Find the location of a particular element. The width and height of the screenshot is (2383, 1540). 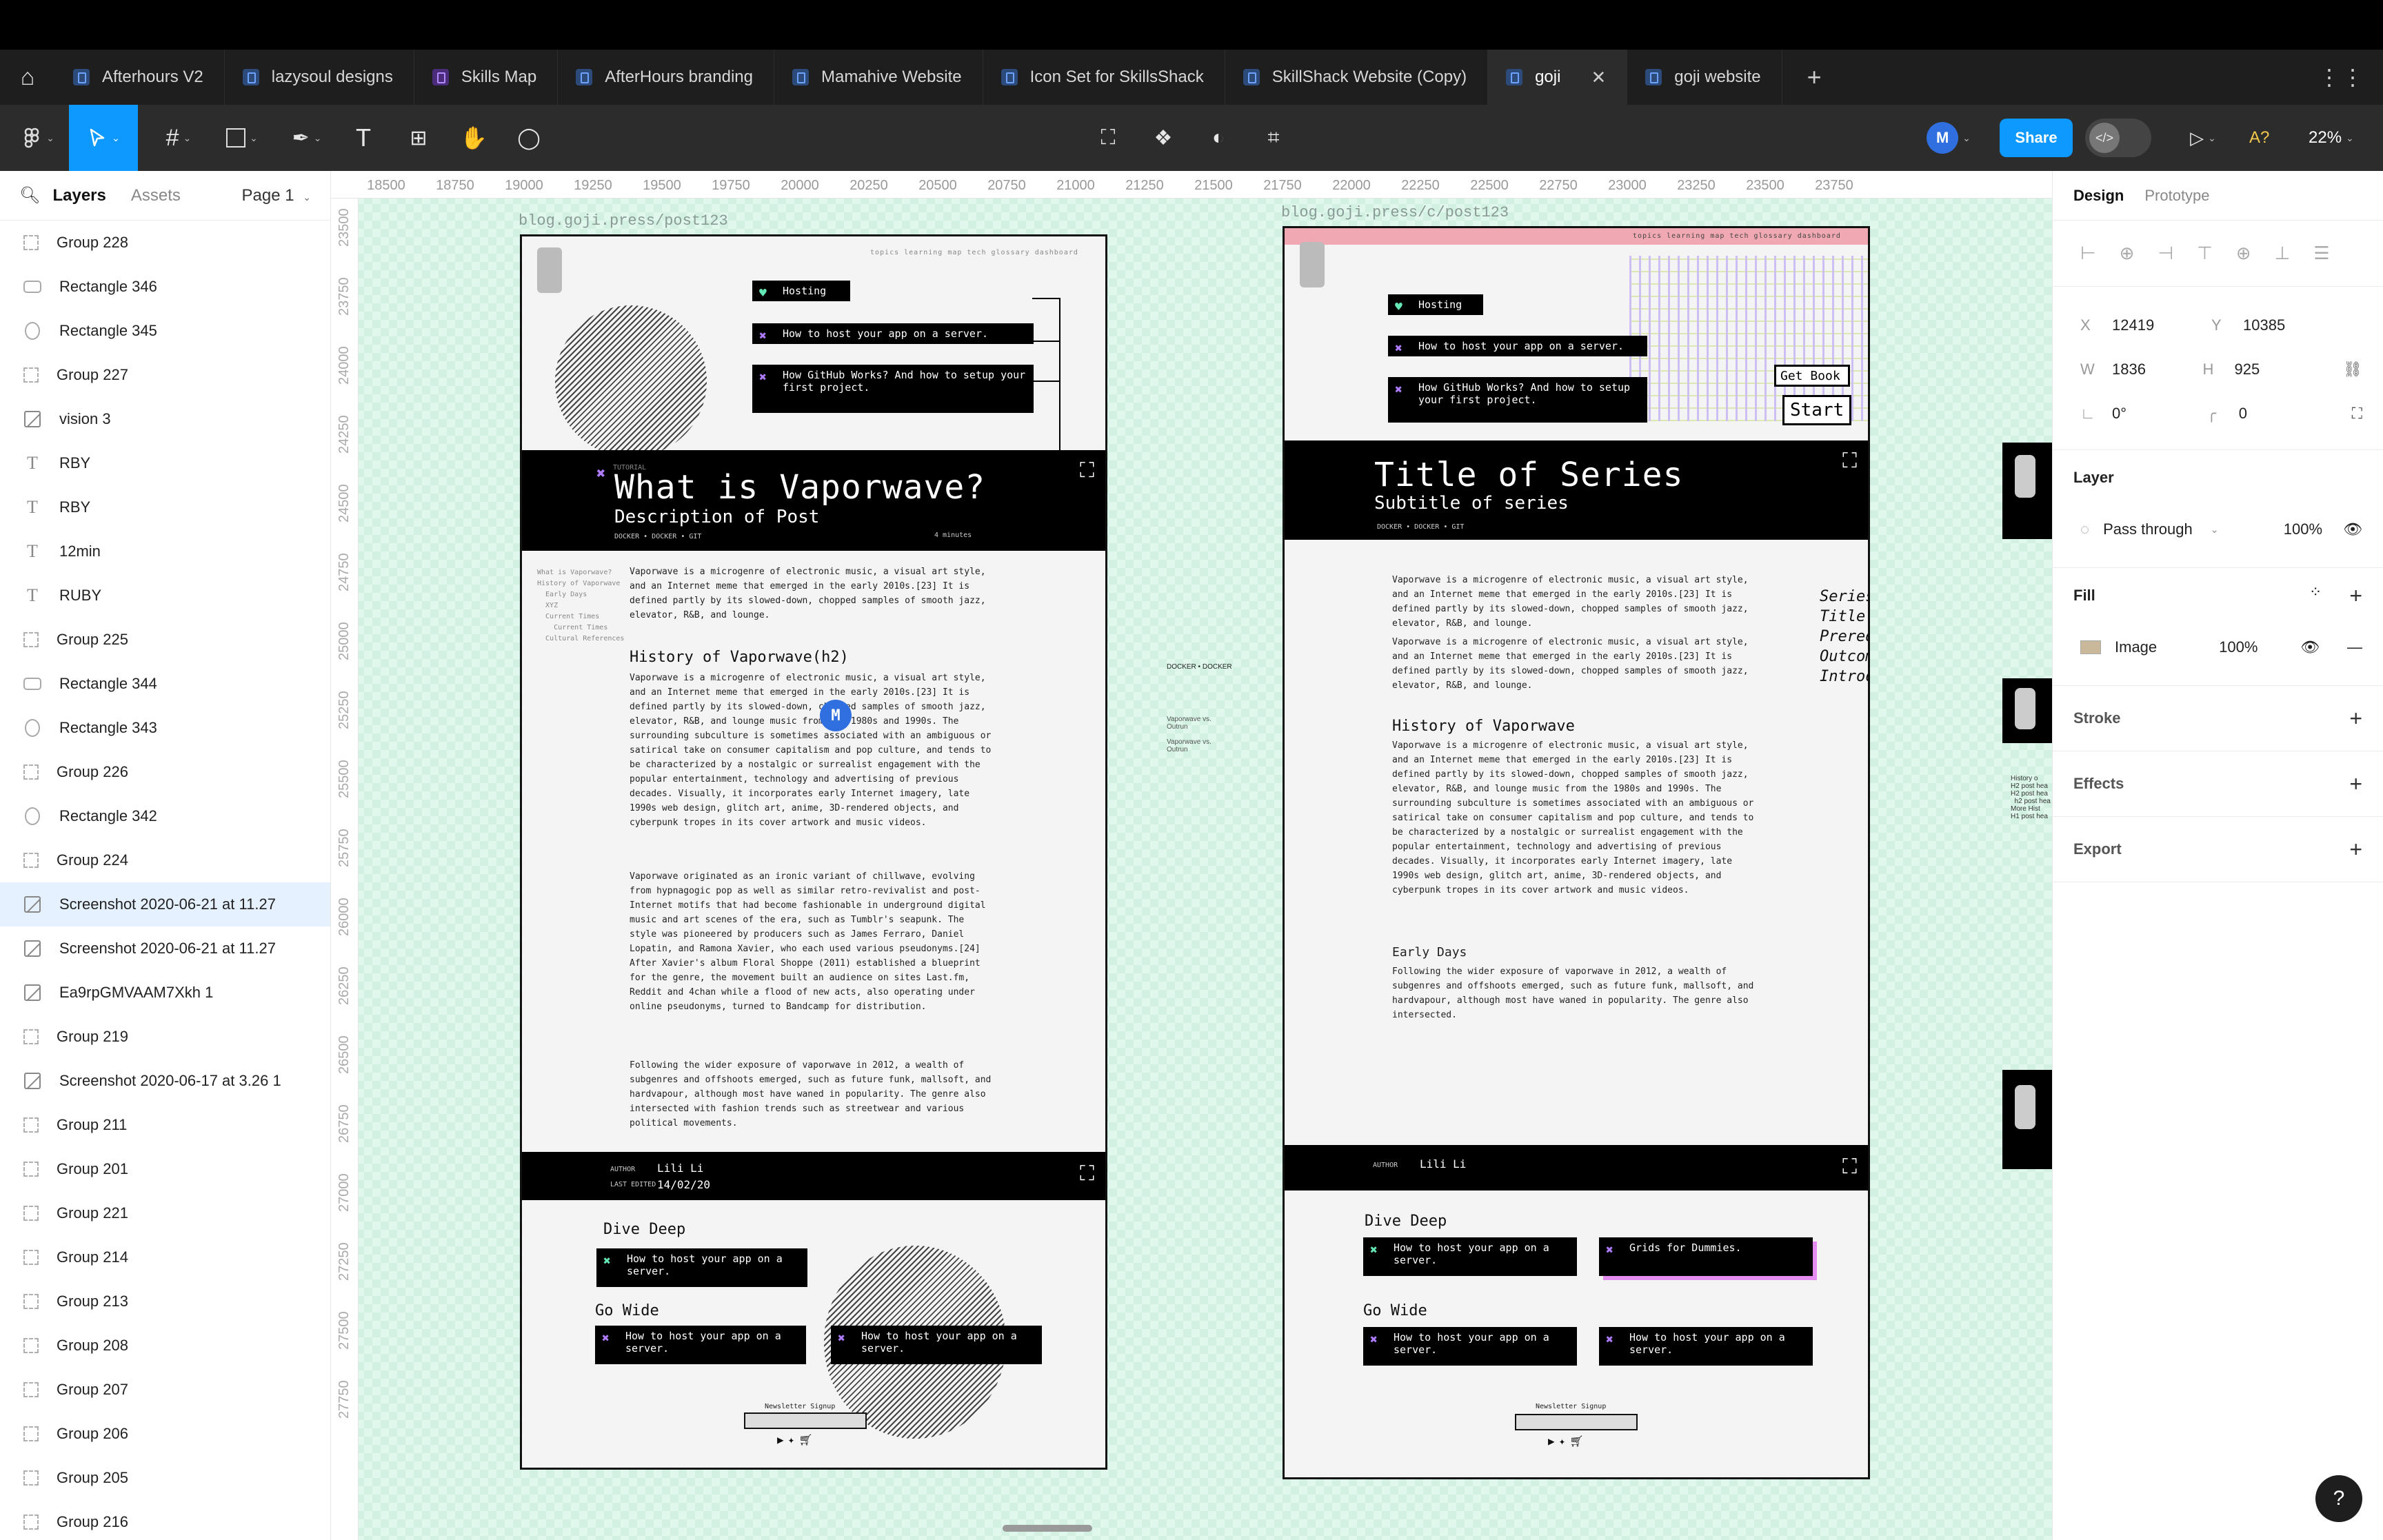

text-tool-button: T is located at coordinates (363, 138).